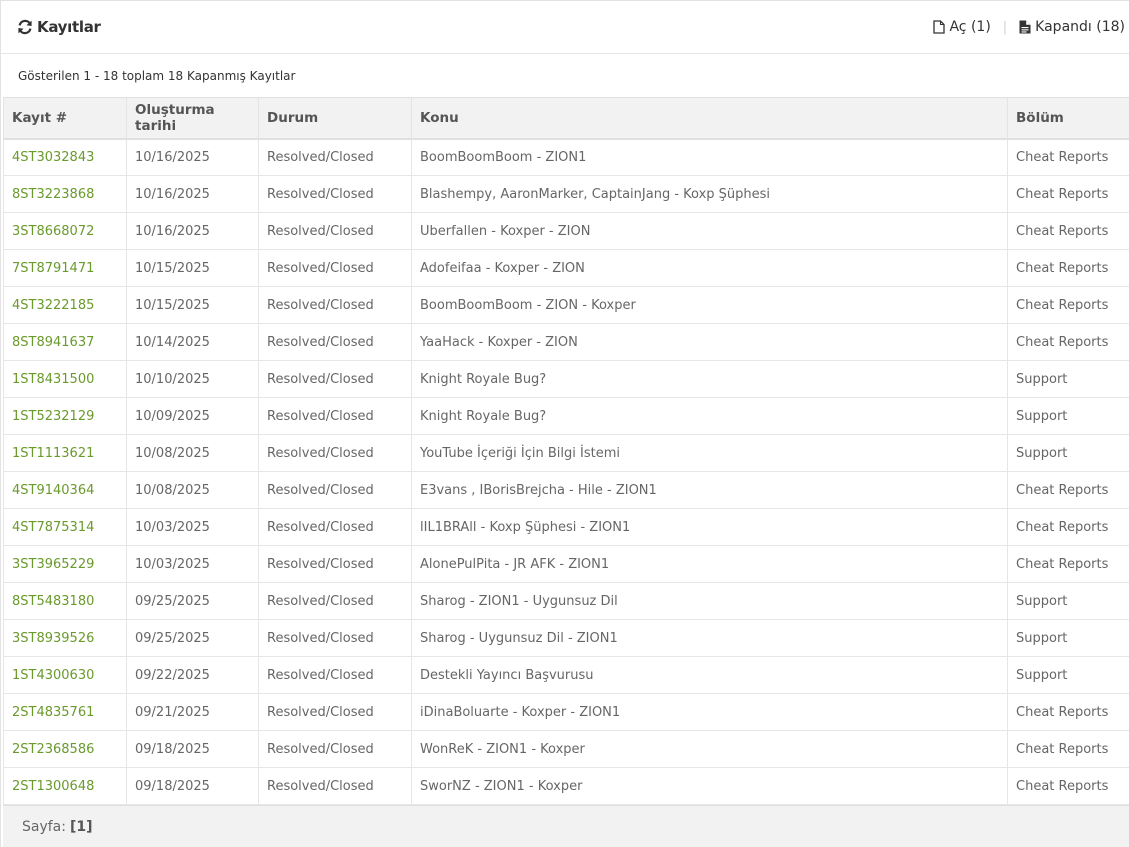  Describe the element at coordinates (709, 564) in the screenshot. I see `subject-cell: AlonePulPita - JR AFK - ZION1` at that location.